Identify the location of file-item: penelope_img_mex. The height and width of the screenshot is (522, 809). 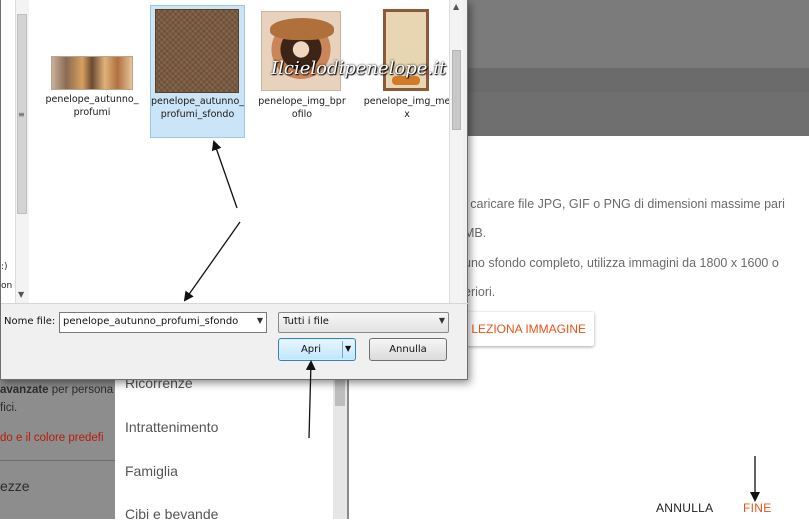
(407, 108).